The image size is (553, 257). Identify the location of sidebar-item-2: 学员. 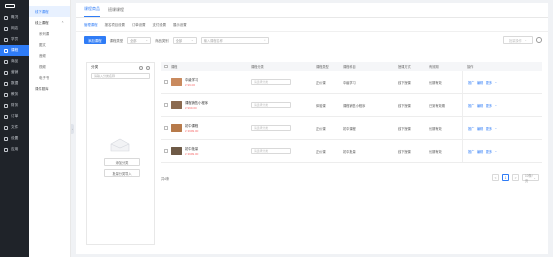
(14, 39).